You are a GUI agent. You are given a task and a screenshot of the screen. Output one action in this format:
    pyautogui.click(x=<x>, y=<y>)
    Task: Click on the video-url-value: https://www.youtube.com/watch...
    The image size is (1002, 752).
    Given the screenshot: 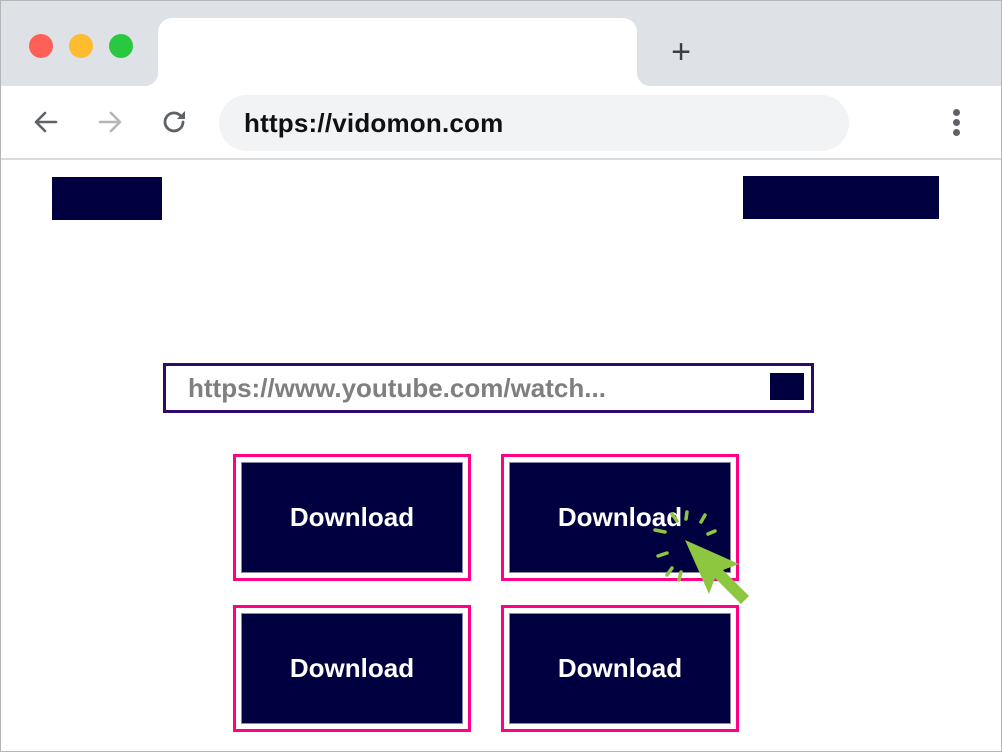 What is the action you would take?
    pyautogui.click(x=397, y=388)
    